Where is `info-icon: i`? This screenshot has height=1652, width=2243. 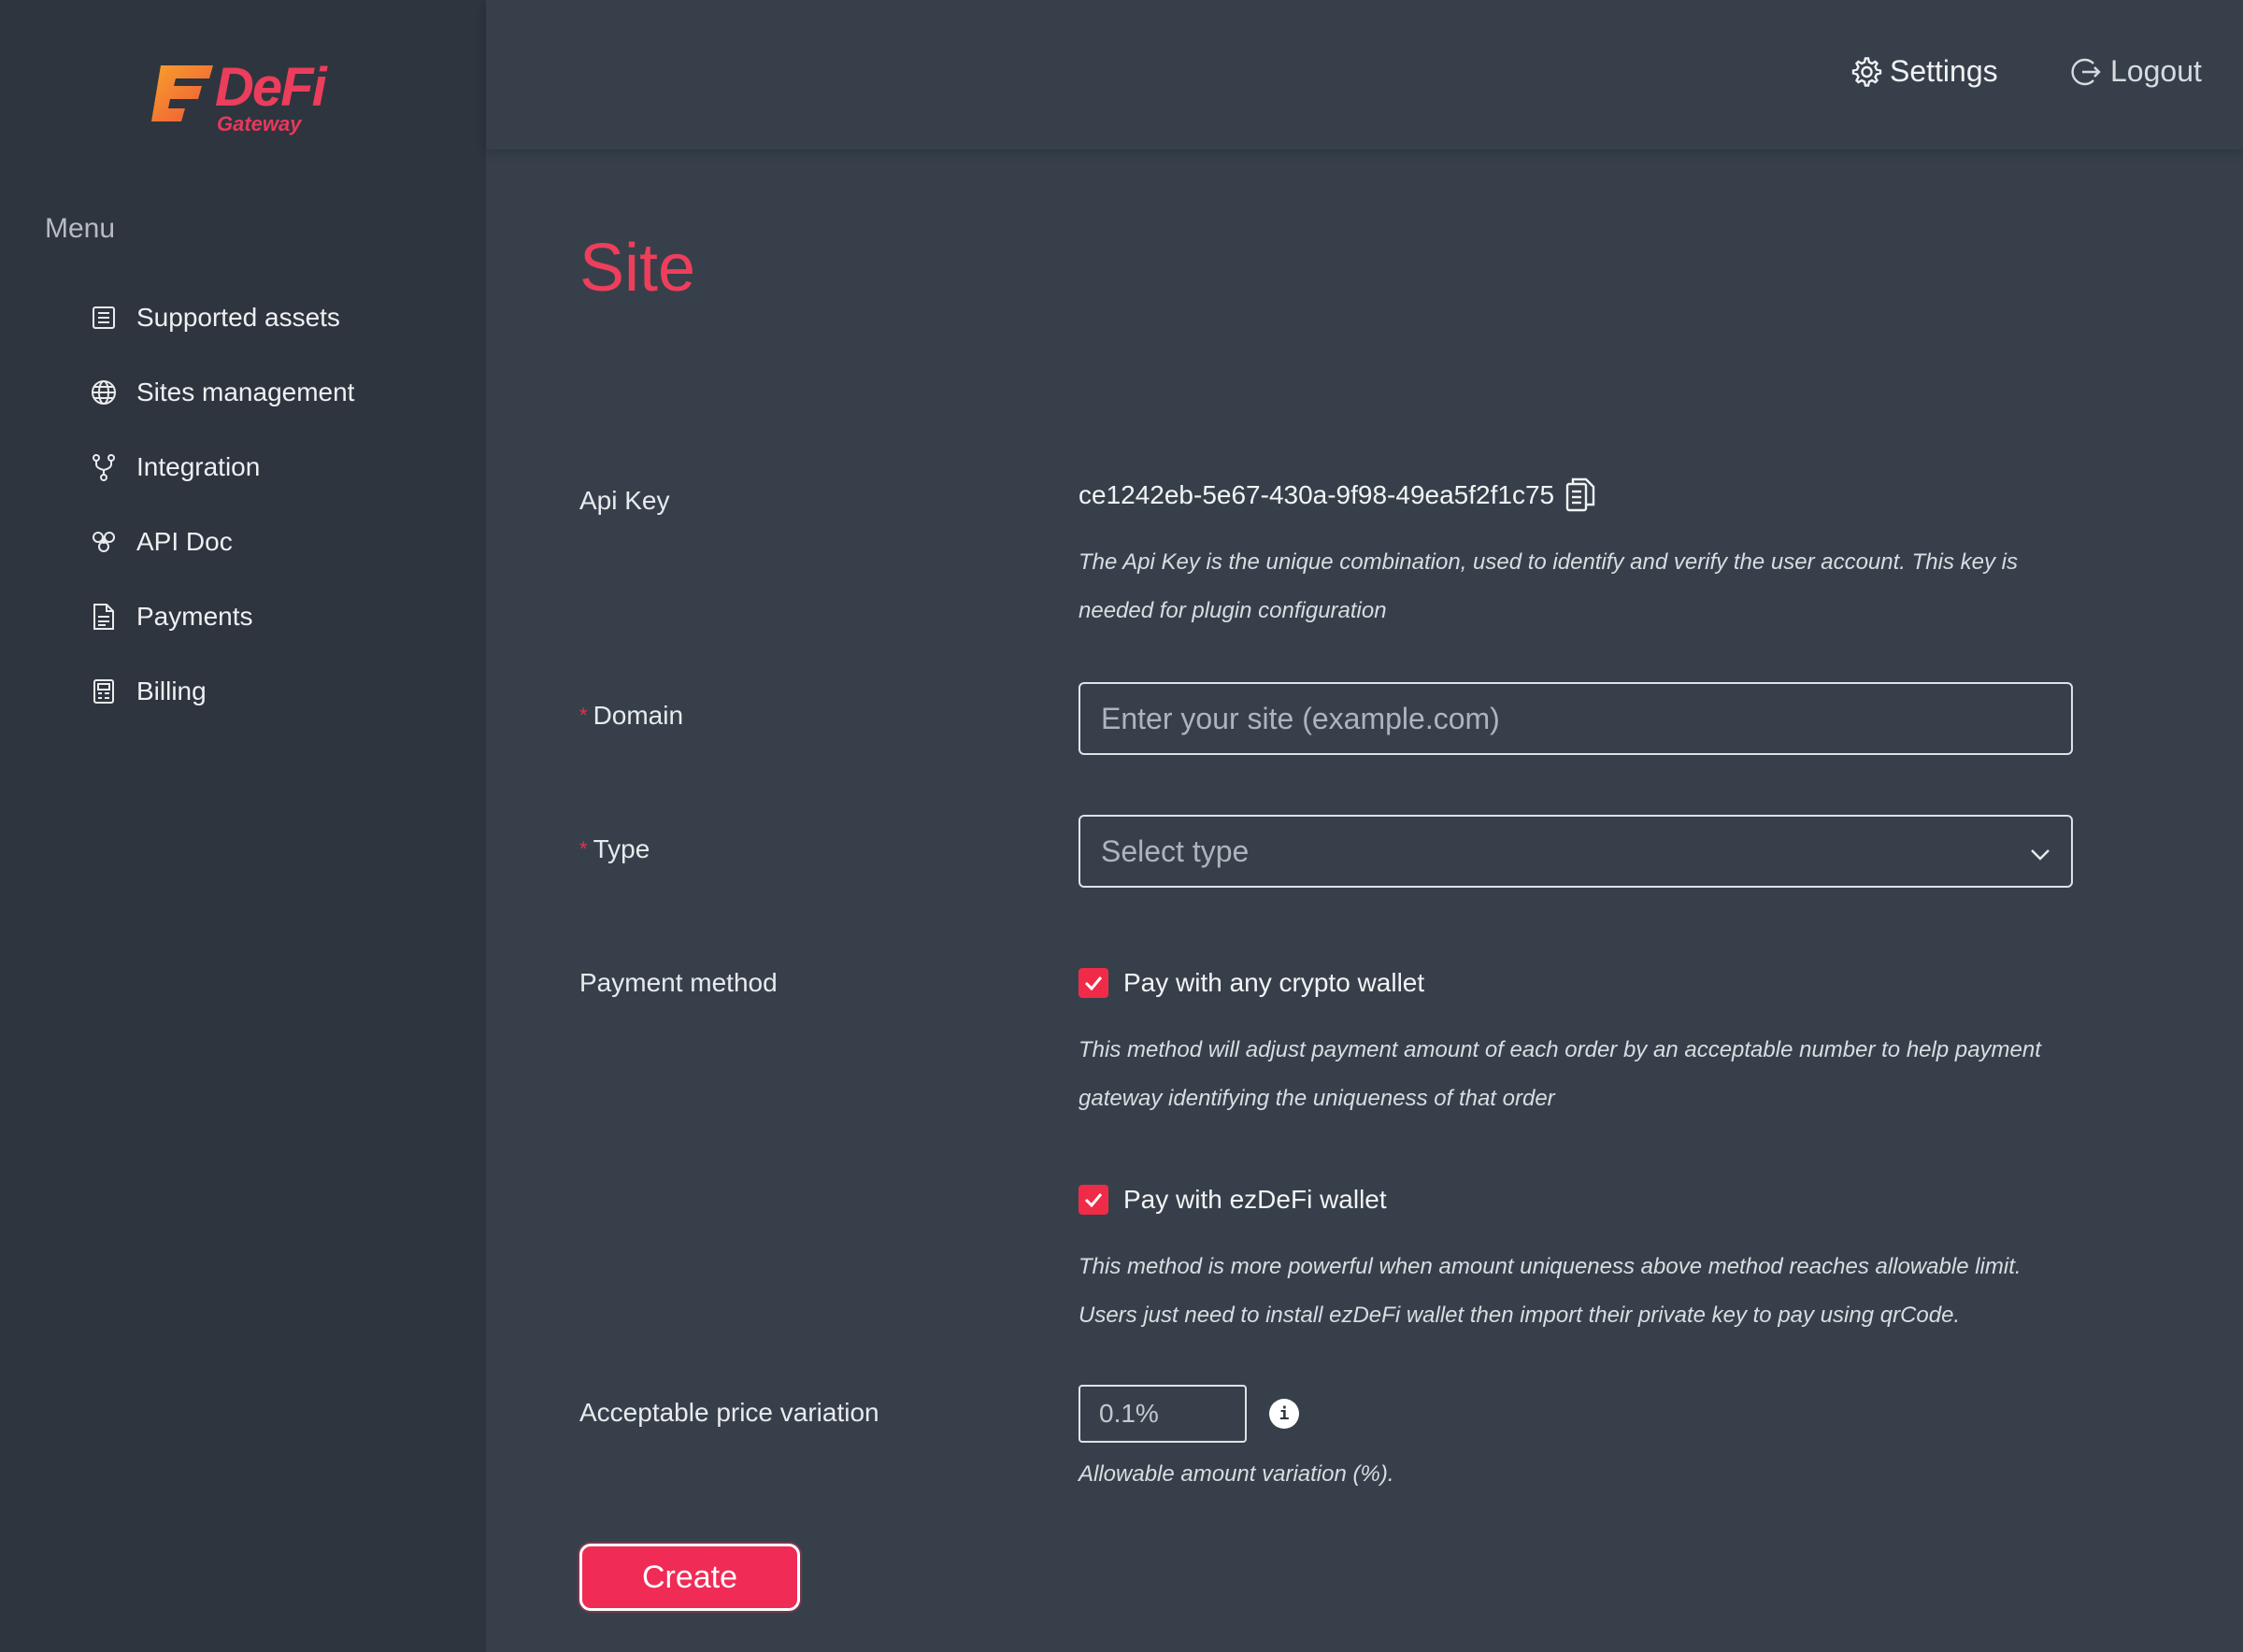
info-icon: i is located at coordinates (1284, 1414).